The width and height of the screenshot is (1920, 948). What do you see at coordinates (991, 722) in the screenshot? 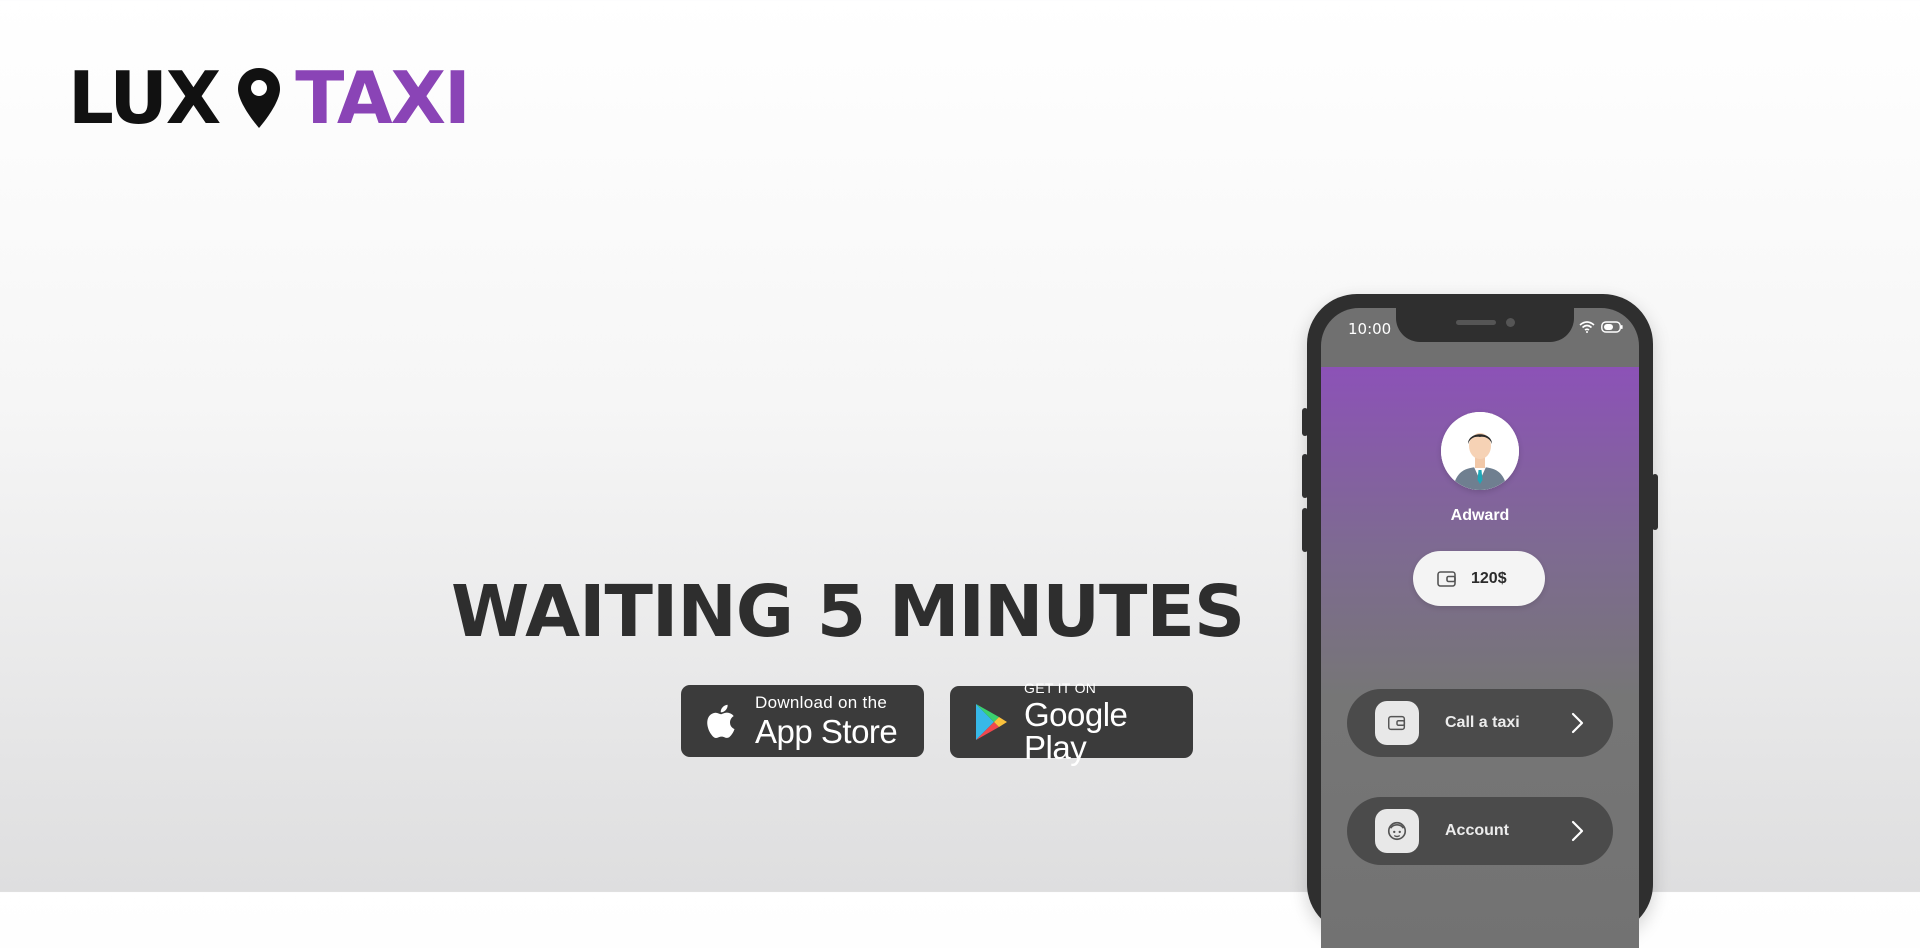
I see `google-play-icon` at bounding box center [991, 722].